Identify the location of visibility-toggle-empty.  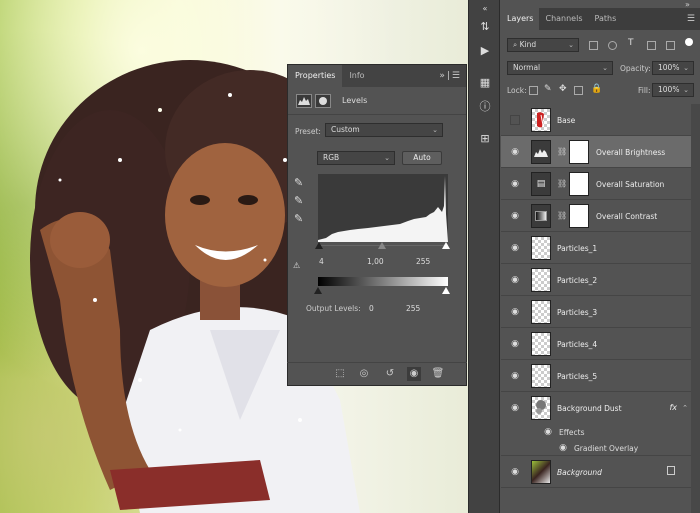
(515, 120).